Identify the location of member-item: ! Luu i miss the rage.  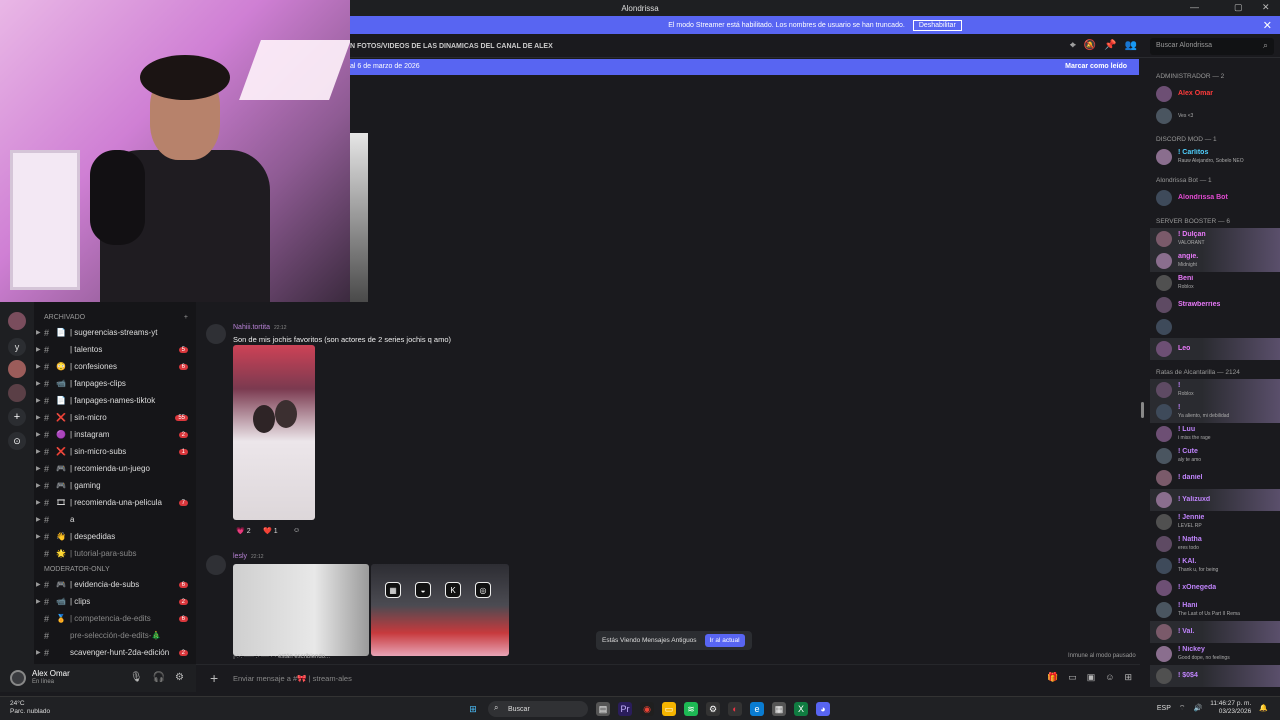
(1215, 434).